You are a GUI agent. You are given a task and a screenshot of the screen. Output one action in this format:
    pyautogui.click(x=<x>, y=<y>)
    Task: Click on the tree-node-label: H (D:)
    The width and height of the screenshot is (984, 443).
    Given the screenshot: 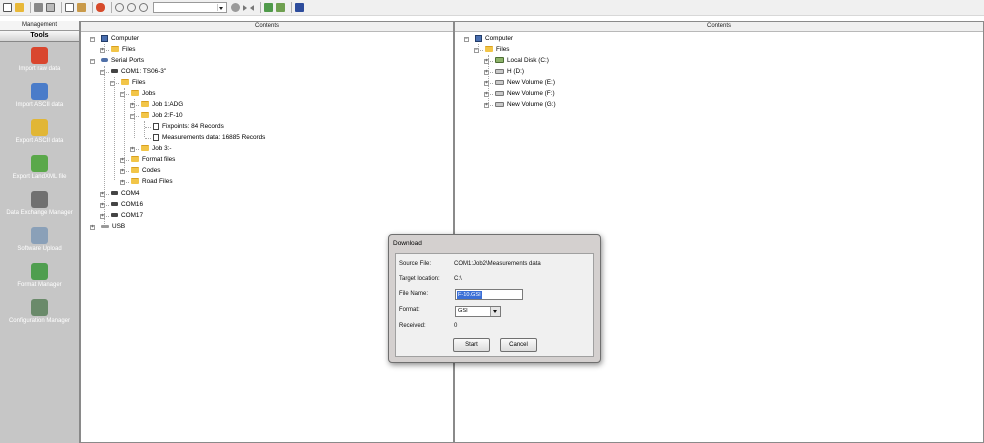 What is the action you would take?
    pyautogui.click(x=515, y=71)
    